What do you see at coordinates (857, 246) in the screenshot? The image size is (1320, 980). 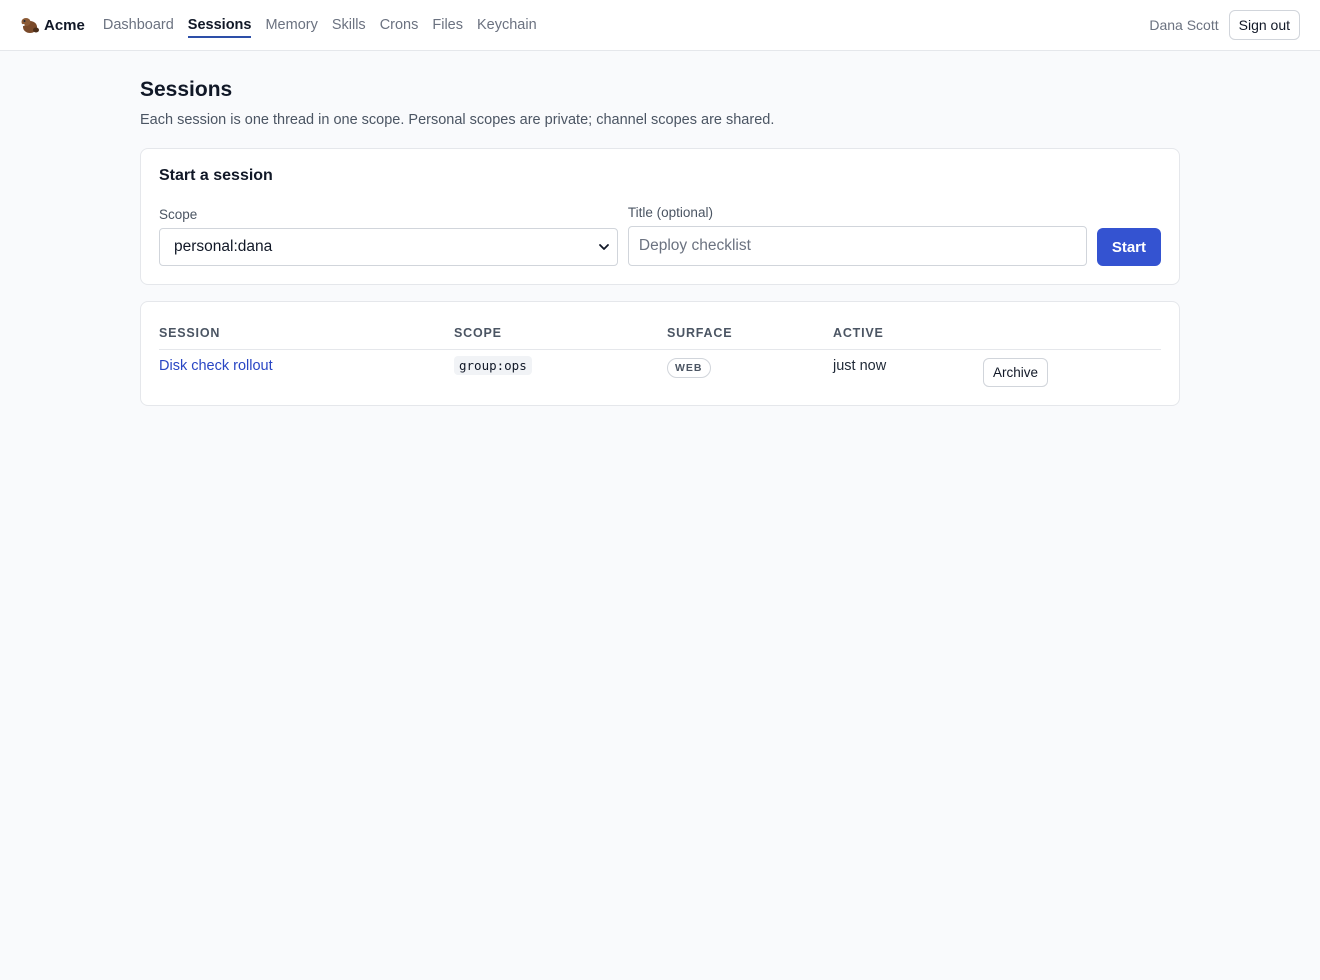 I see `title-input` at bounding box center [857, 246].